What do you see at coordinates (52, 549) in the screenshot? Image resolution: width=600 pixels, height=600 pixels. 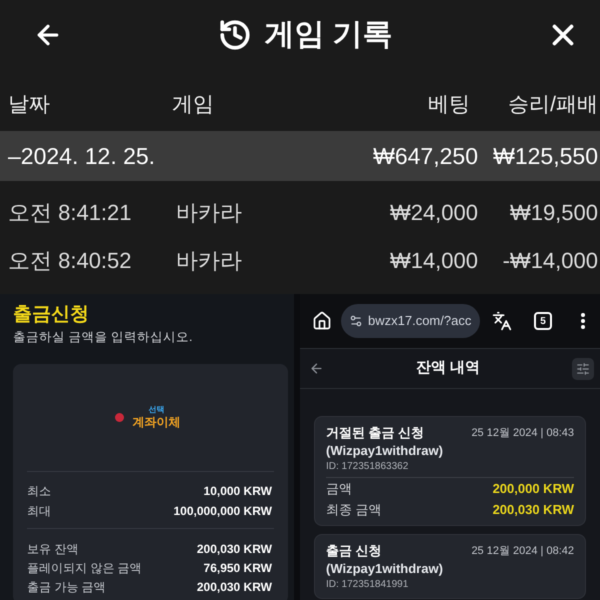 I see `balance-label: 보유 잔액` at bounding box center [52, 549].